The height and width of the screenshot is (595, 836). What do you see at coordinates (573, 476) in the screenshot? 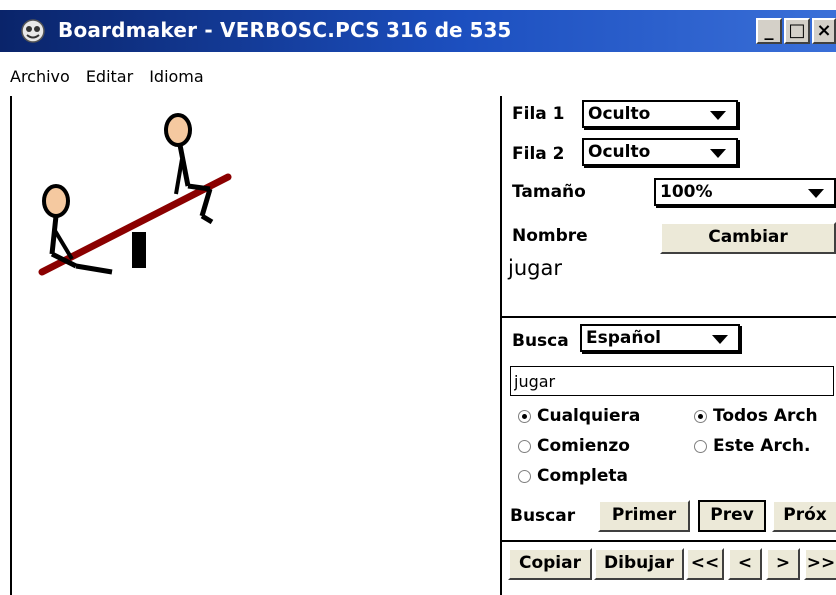
I see `radio-completa: Completa` at bounding box center [573, 476].